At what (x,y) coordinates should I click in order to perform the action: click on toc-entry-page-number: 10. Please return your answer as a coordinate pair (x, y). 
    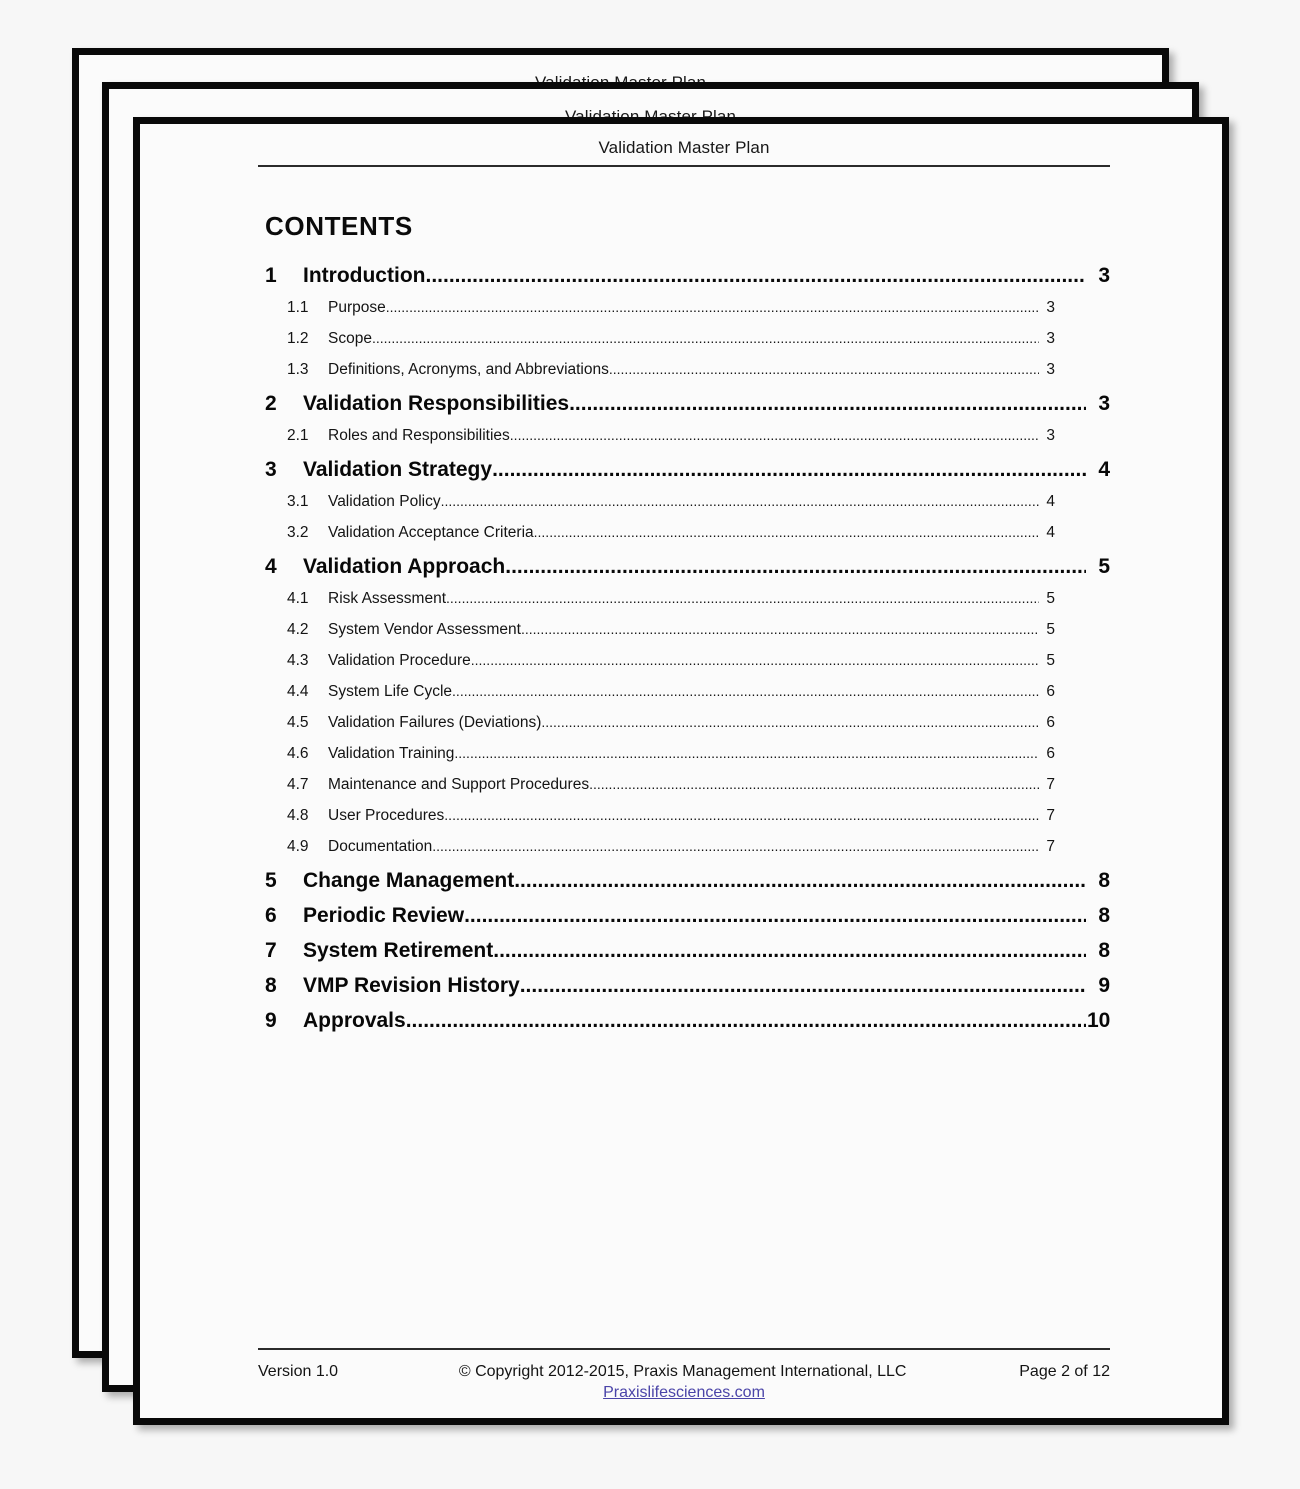
    Looking at the image, I should click on (1099, 1020).